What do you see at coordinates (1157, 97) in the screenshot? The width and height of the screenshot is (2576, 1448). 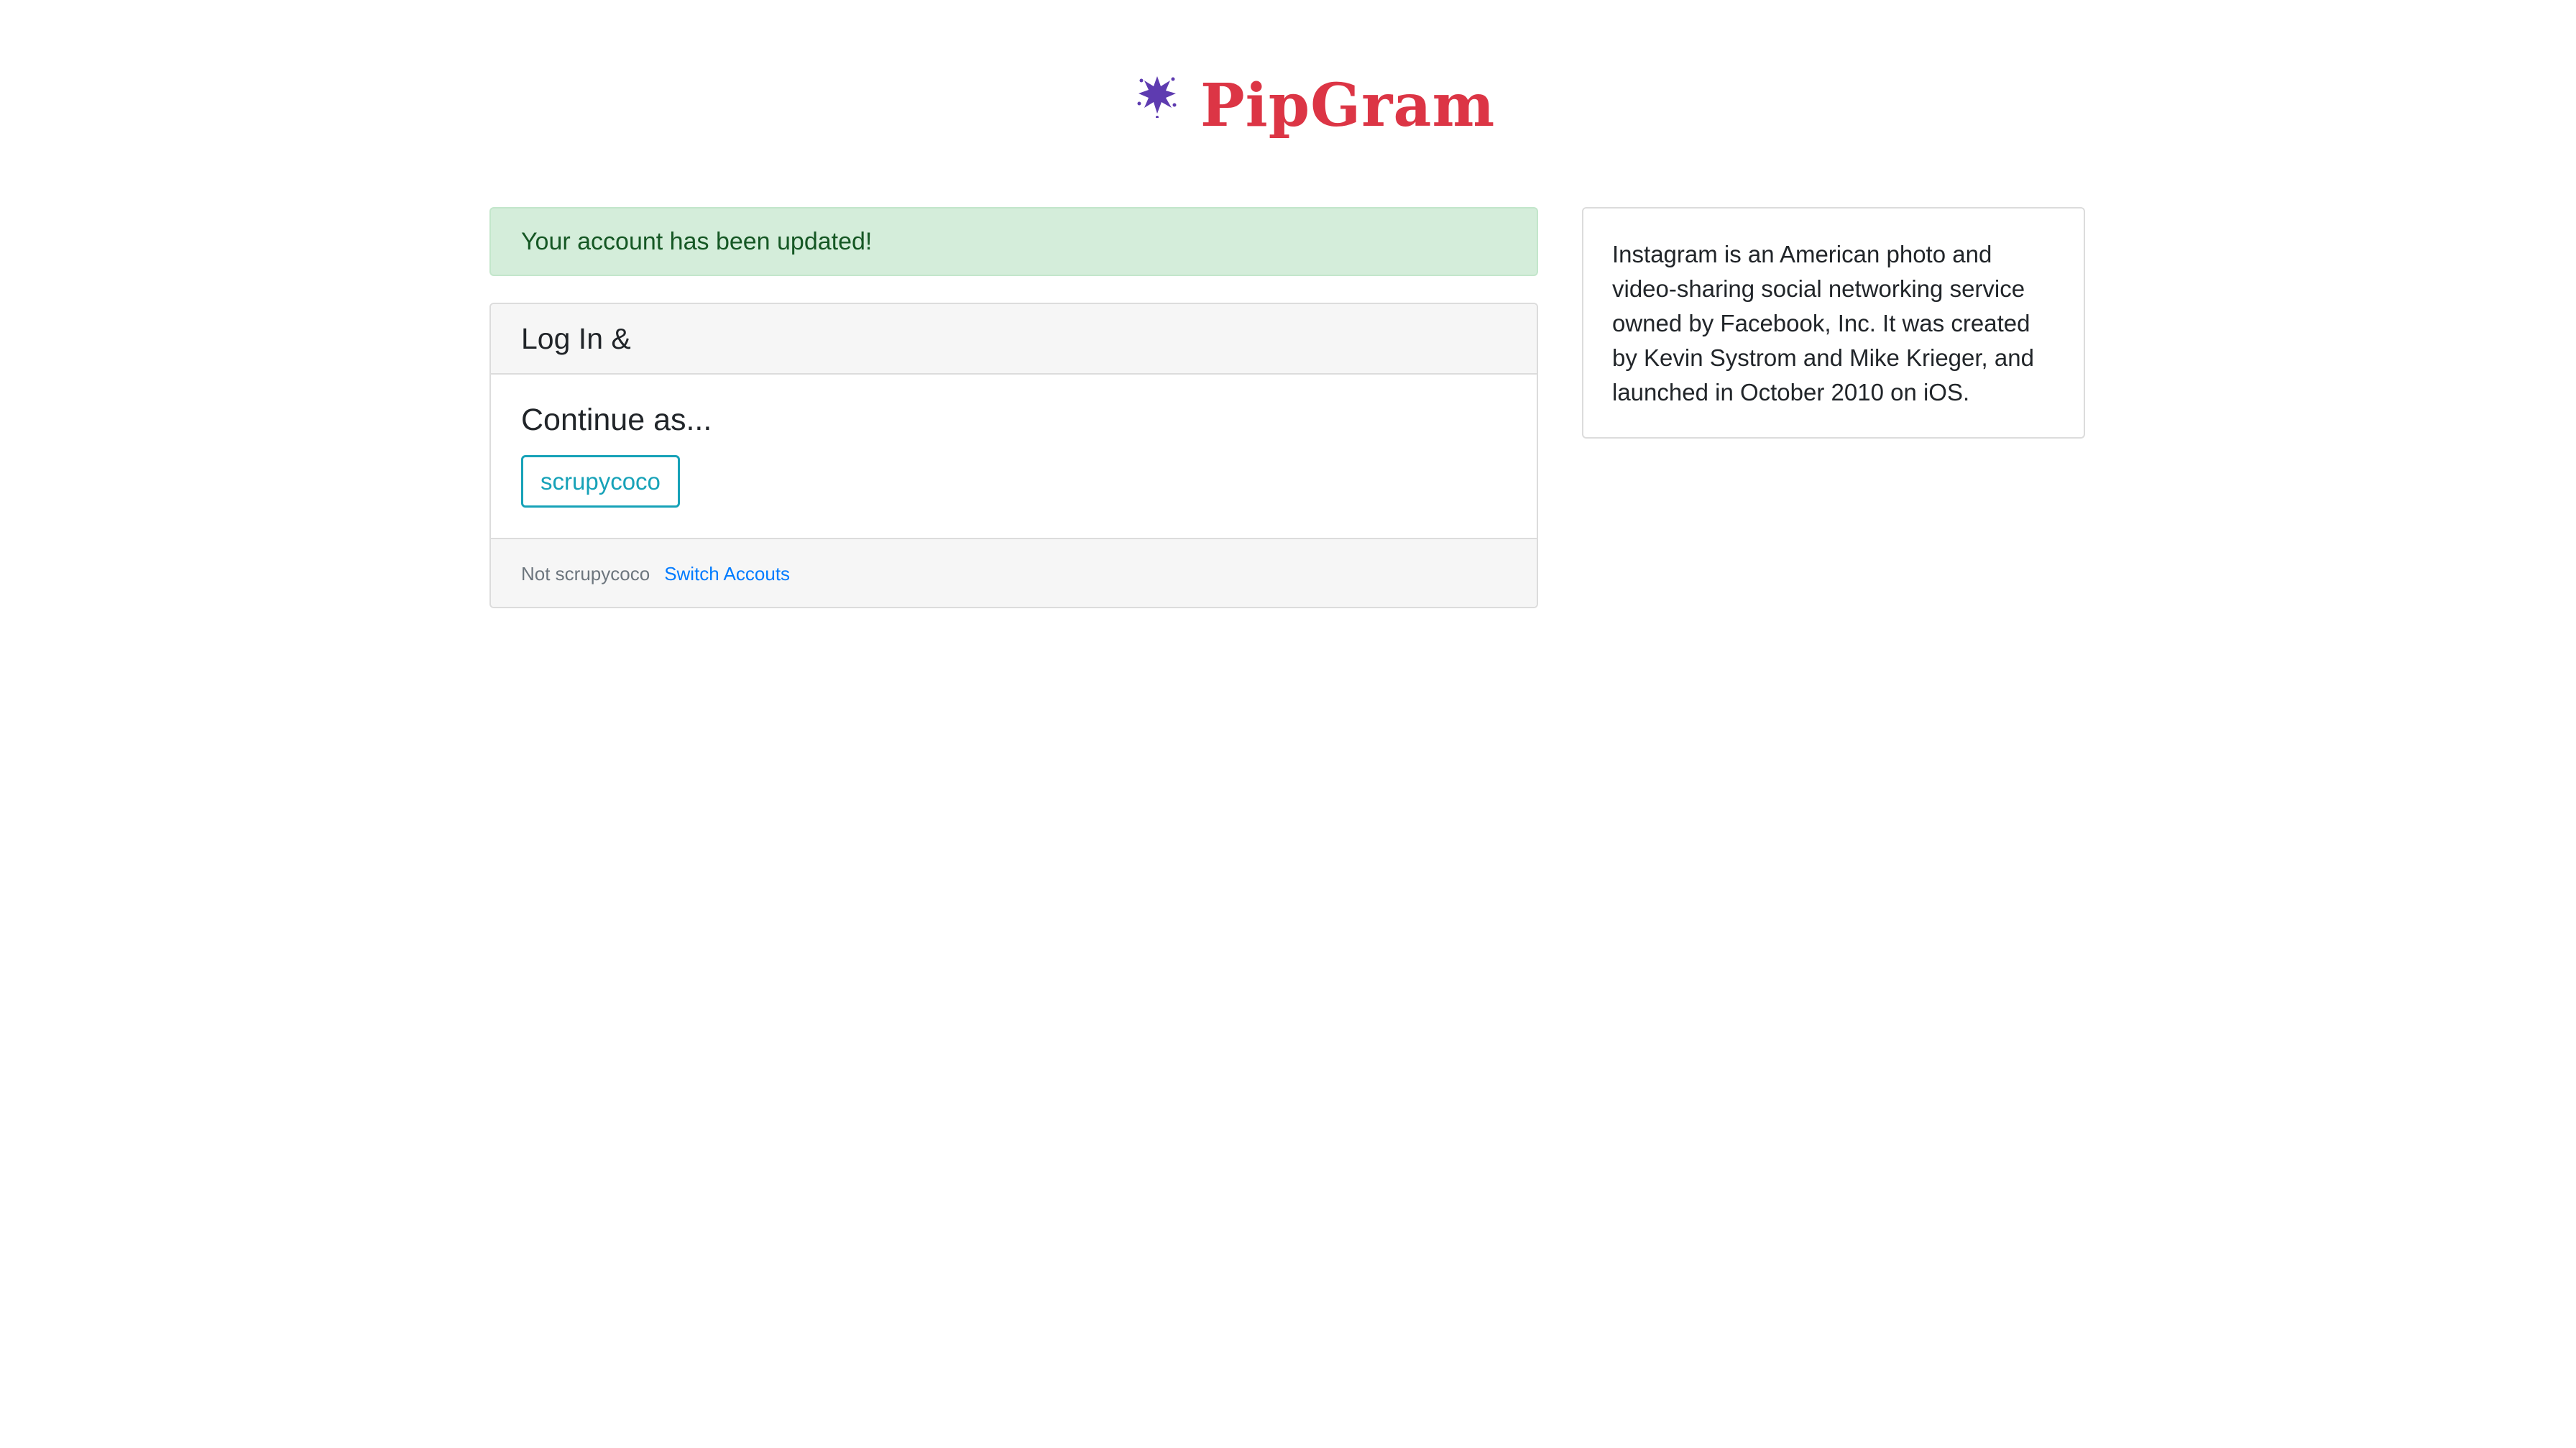 I see `splat-icon` at bounding box center [1157, 97].